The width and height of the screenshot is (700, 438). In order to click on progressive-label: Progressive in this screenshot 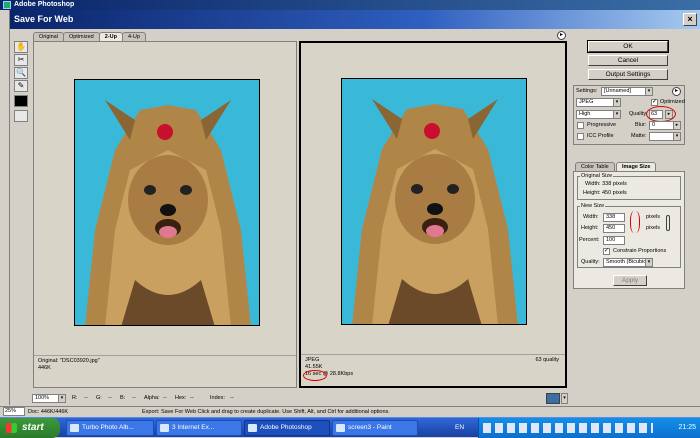, I will do `click(602, 125)`.